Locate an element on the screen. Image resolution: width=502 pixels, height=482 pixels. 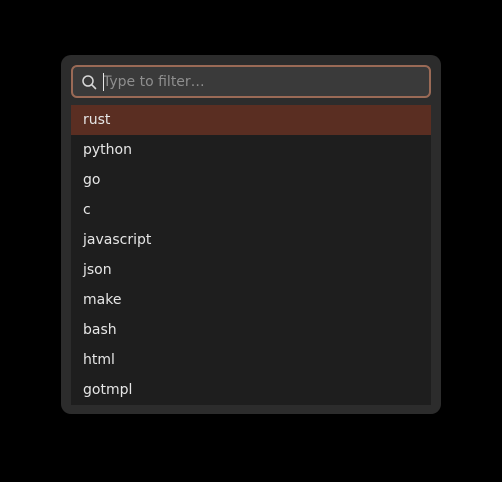
list-item: json is located at coordinates (251, 270).